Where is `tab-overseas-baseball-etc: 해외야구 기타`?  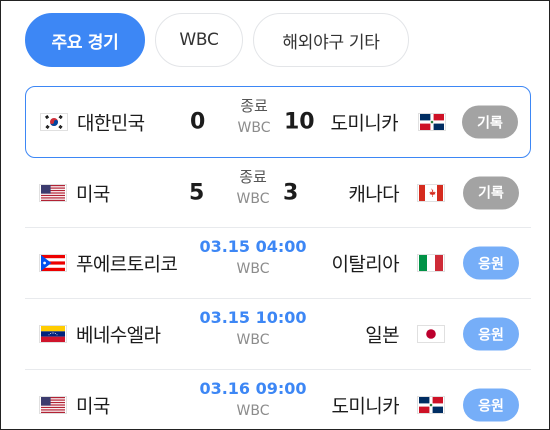
tab-overseas-baseball-etc: 해외야구 기타 is located at coordinates (331, 40).